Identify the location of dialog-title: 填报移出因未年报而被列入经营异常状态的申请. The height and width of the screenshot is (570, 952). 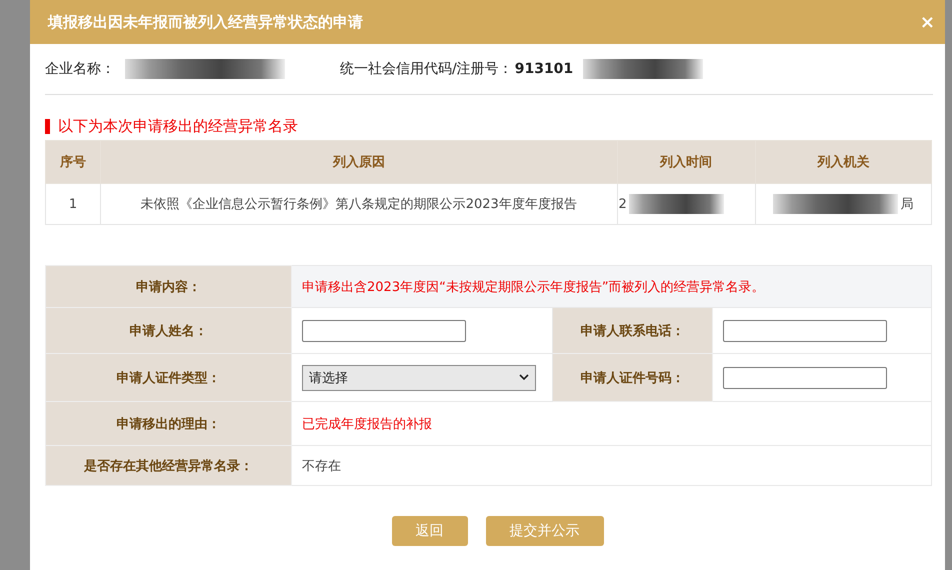
(205, 22).